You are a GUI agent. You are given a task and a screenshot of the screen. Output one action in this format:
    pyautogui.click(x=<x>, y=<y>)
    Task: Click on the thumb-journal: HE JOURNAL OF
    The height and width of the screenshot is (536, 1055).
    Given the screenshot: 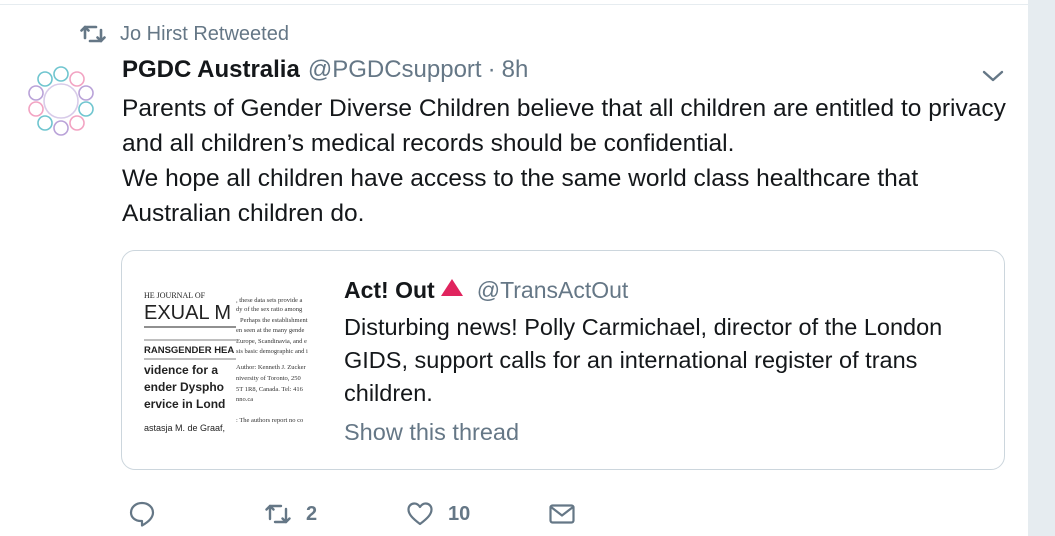 What is the action you would take?
    pyautogui.click(x=175, y=295)
    